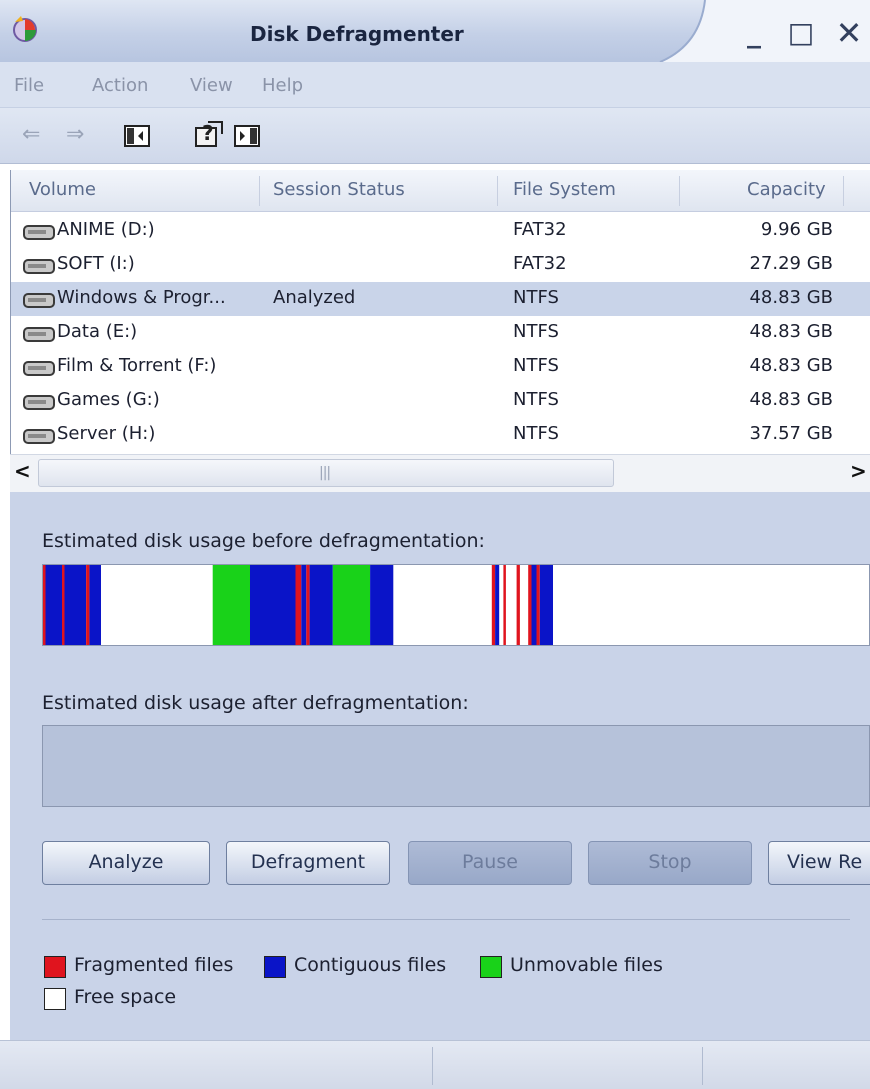  I want to click on volume-name: Server (H:), so click(106, 433).